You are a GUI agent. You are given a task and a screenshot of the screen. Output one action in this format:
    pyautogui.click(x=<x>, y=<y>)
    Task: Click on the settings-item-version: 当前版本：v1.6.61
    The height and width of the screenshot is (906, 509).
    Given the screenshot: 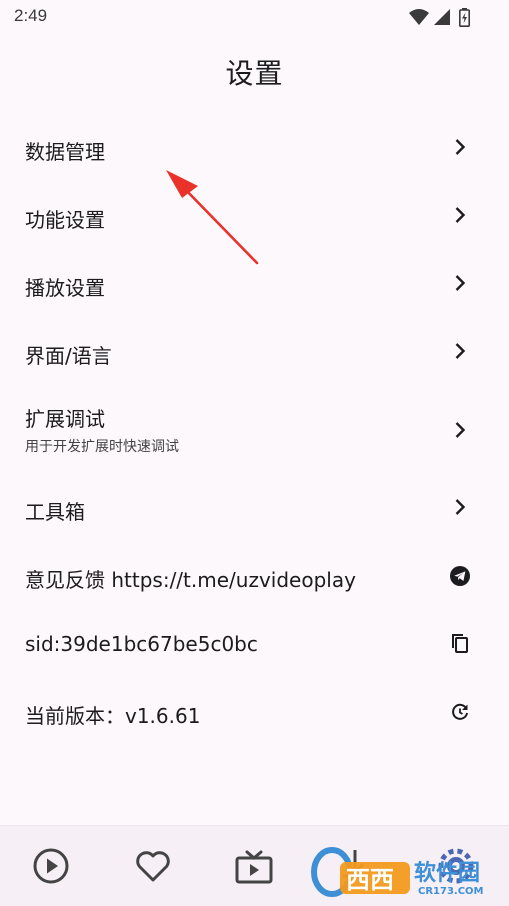 What is the action you would take?
    pyautogui.click(x=254, y=712)
    